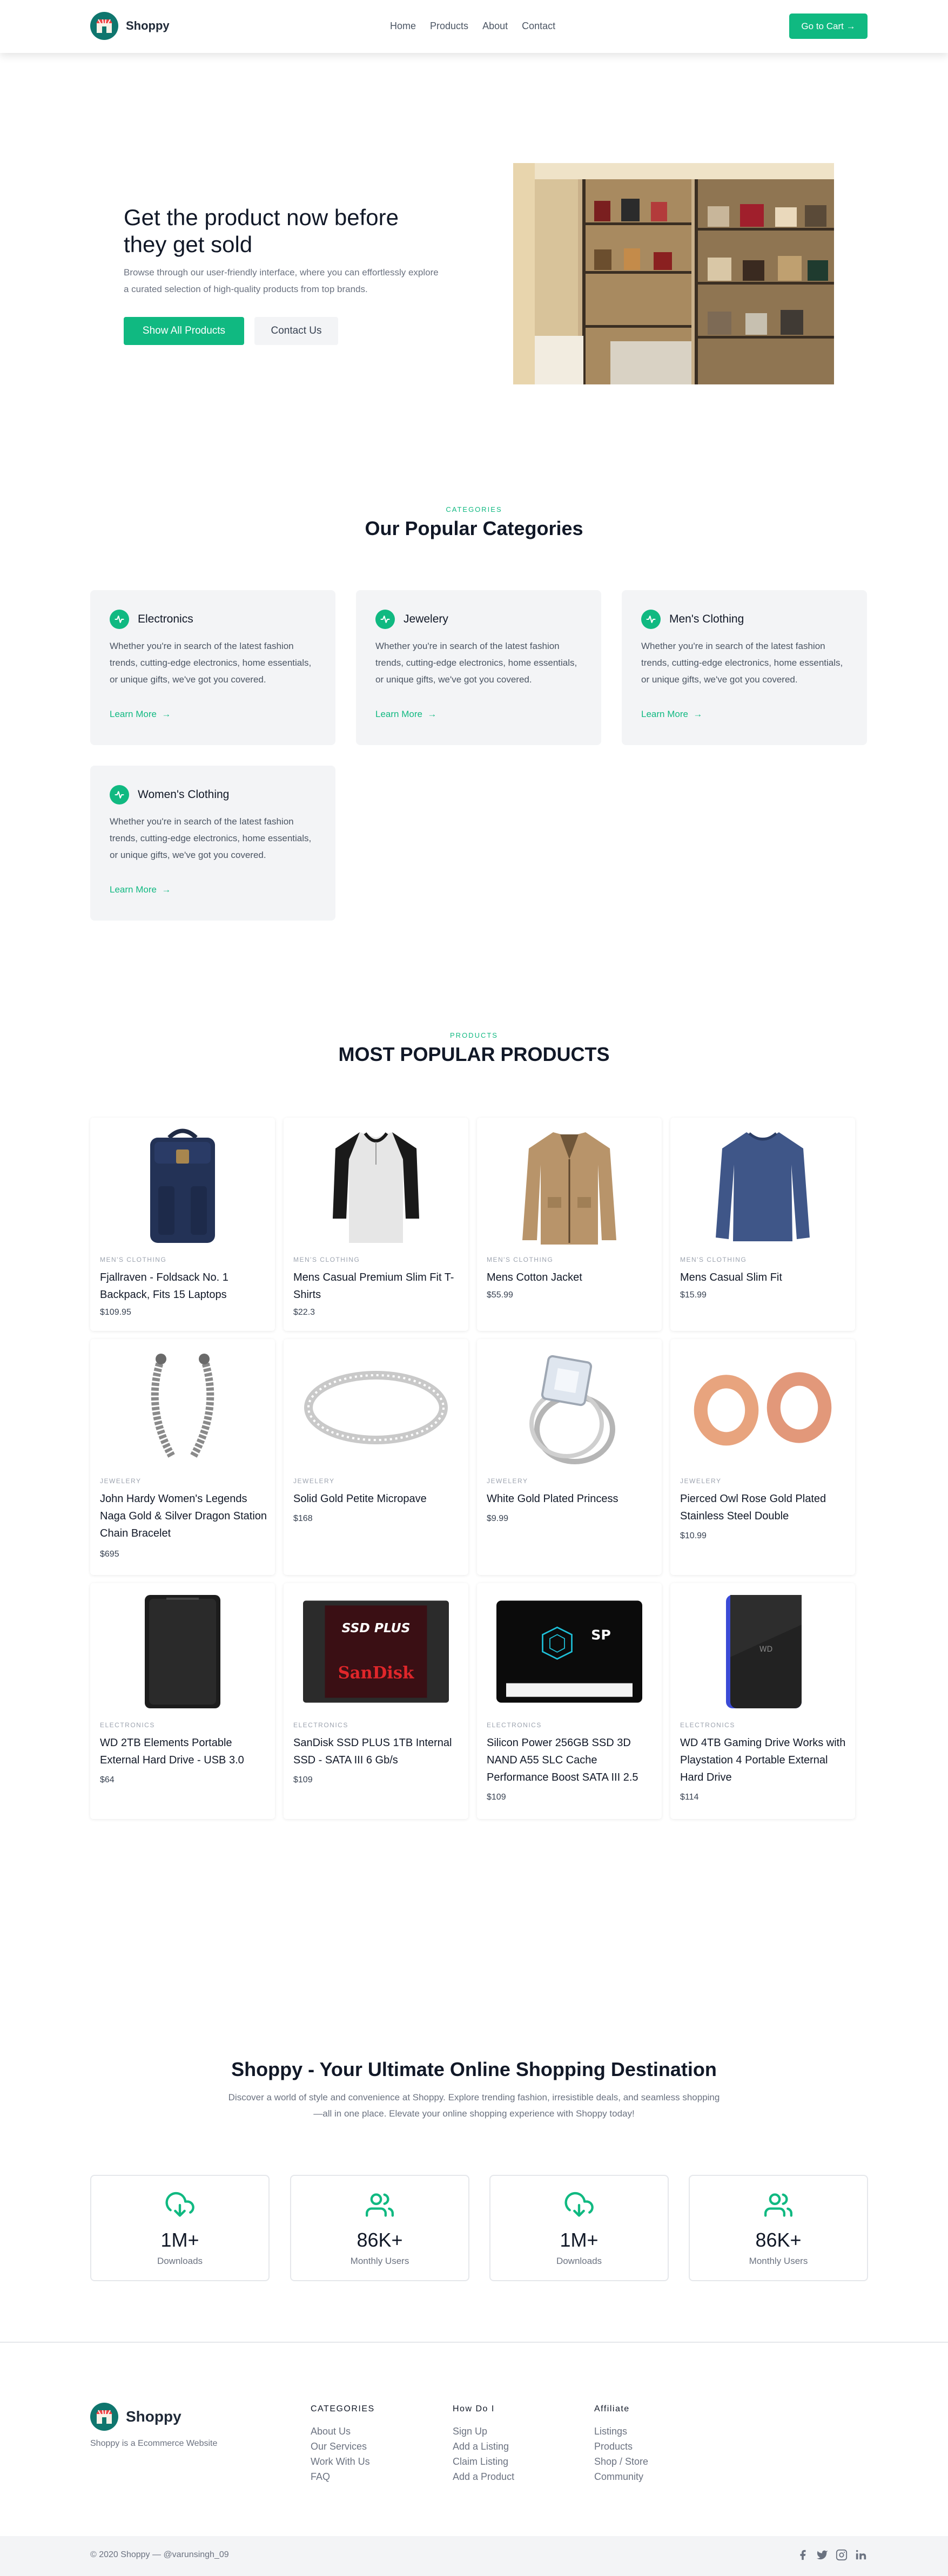  I want to click on footer-link: Claim Listing, so click(483, 2462).